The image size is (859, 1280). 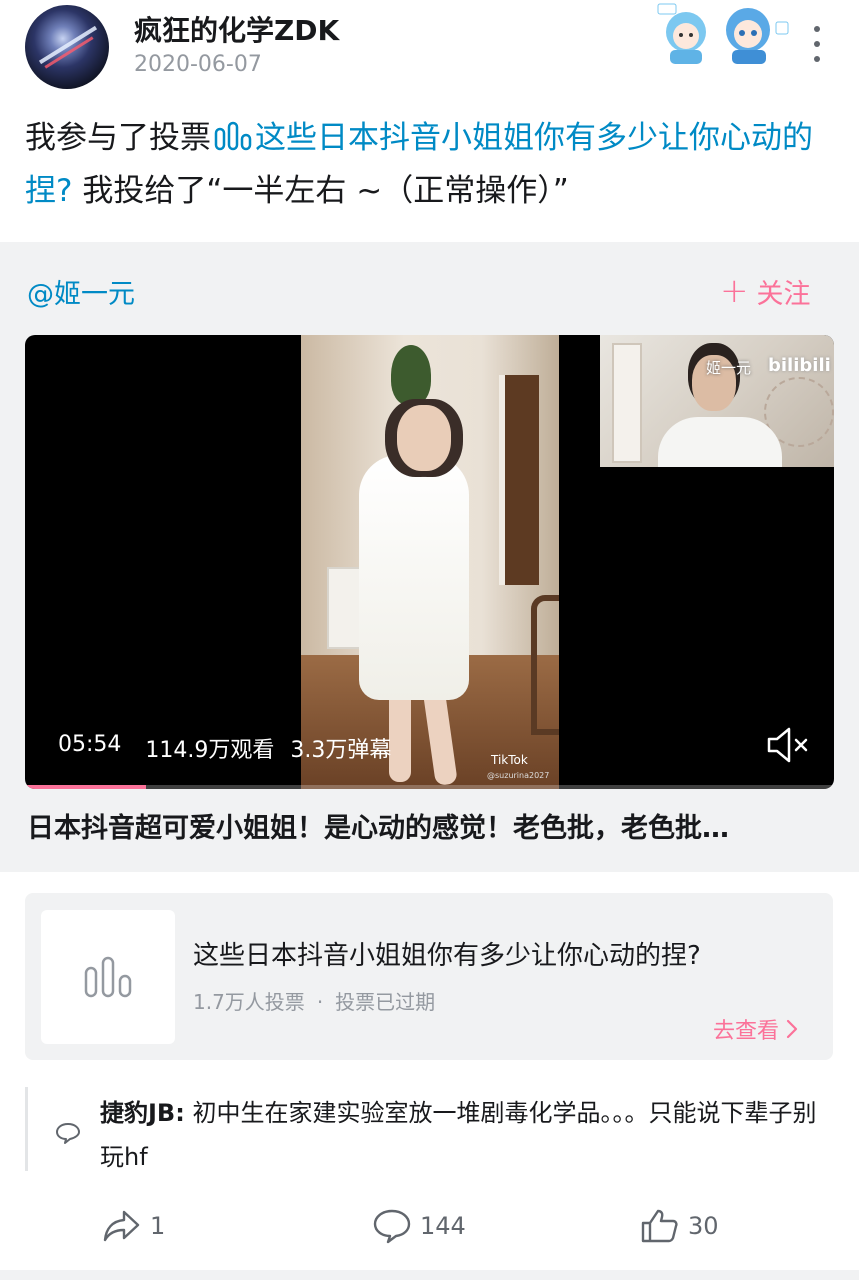 What do you see at coordinates (118, 138) in the screenshot?
I see `post-prefix: 我参与了投票` at bounding box center [118, 138].